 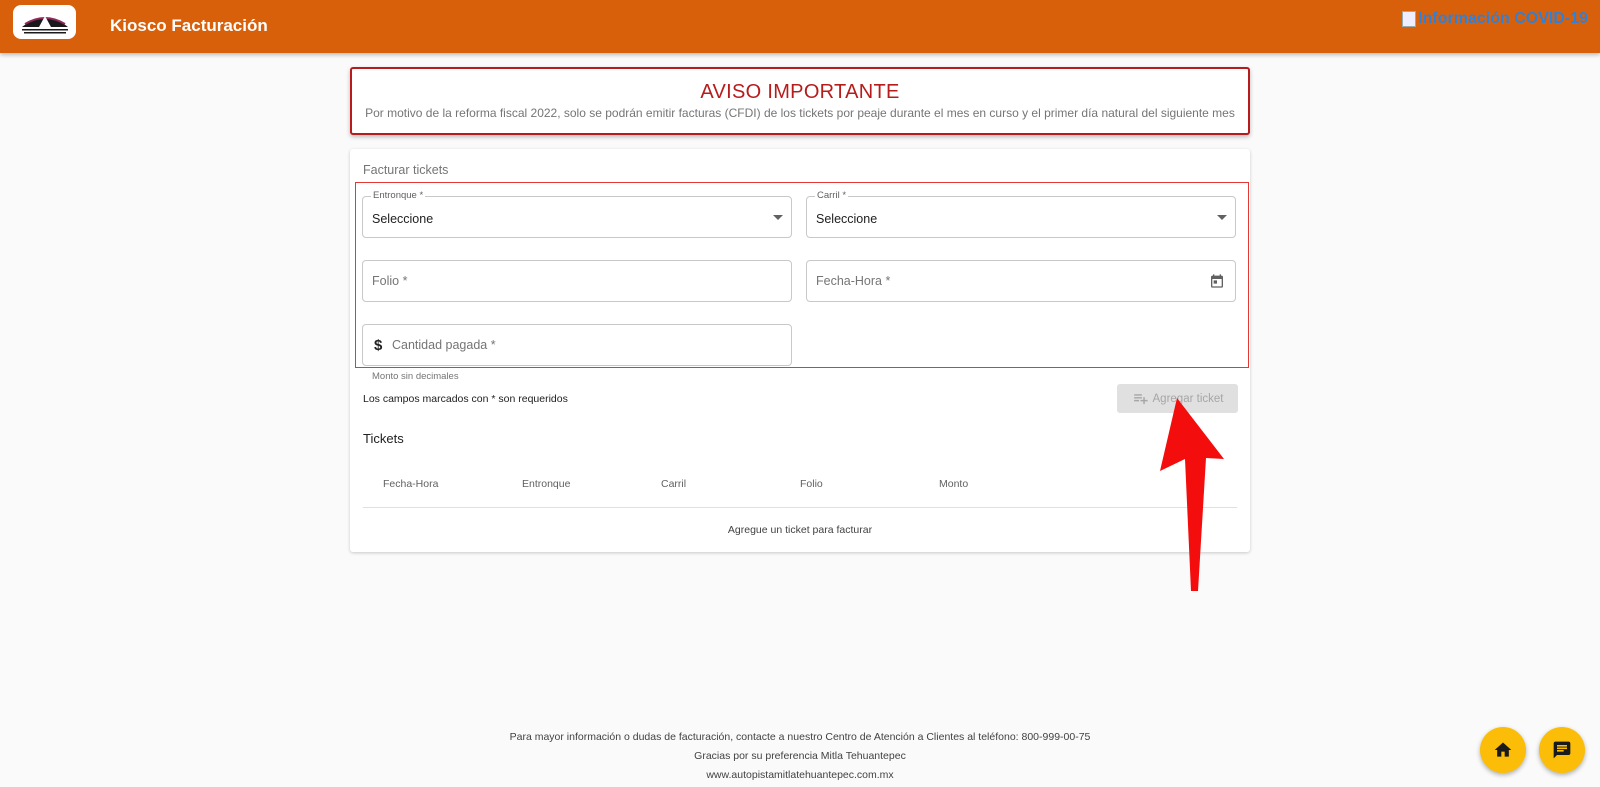 I want to click on dollar-icon: $, so click(x=378, y=345).